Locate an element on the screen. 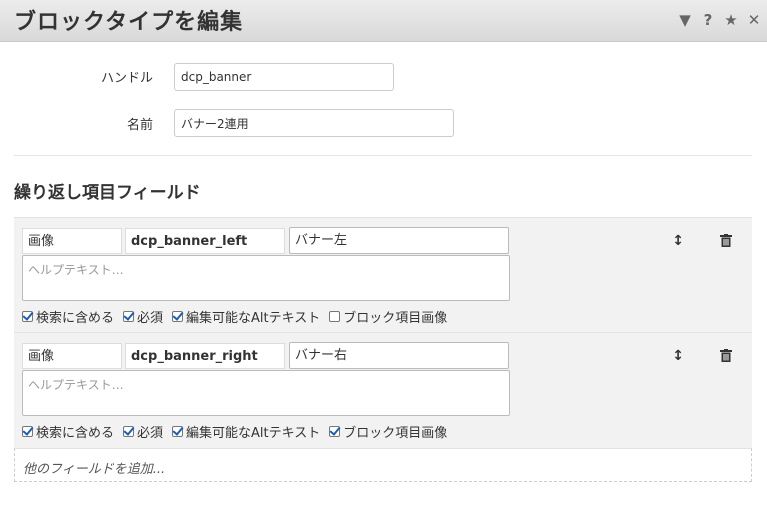  field-label-input: バナー右 is located at coordinates (399, 355).